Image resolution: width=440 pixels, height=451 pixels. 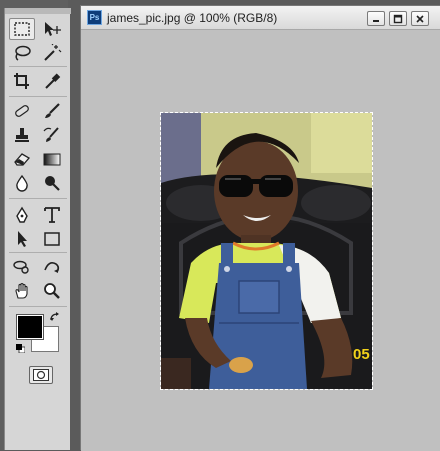 I want to click on crop-tool, so click(x=22, y=81).